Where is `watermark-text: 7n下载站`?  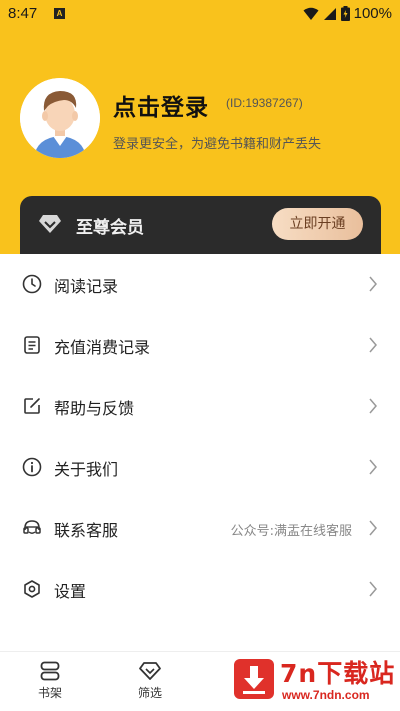 watermark-text: 7n下载站 is located at coordinates (338, 673).